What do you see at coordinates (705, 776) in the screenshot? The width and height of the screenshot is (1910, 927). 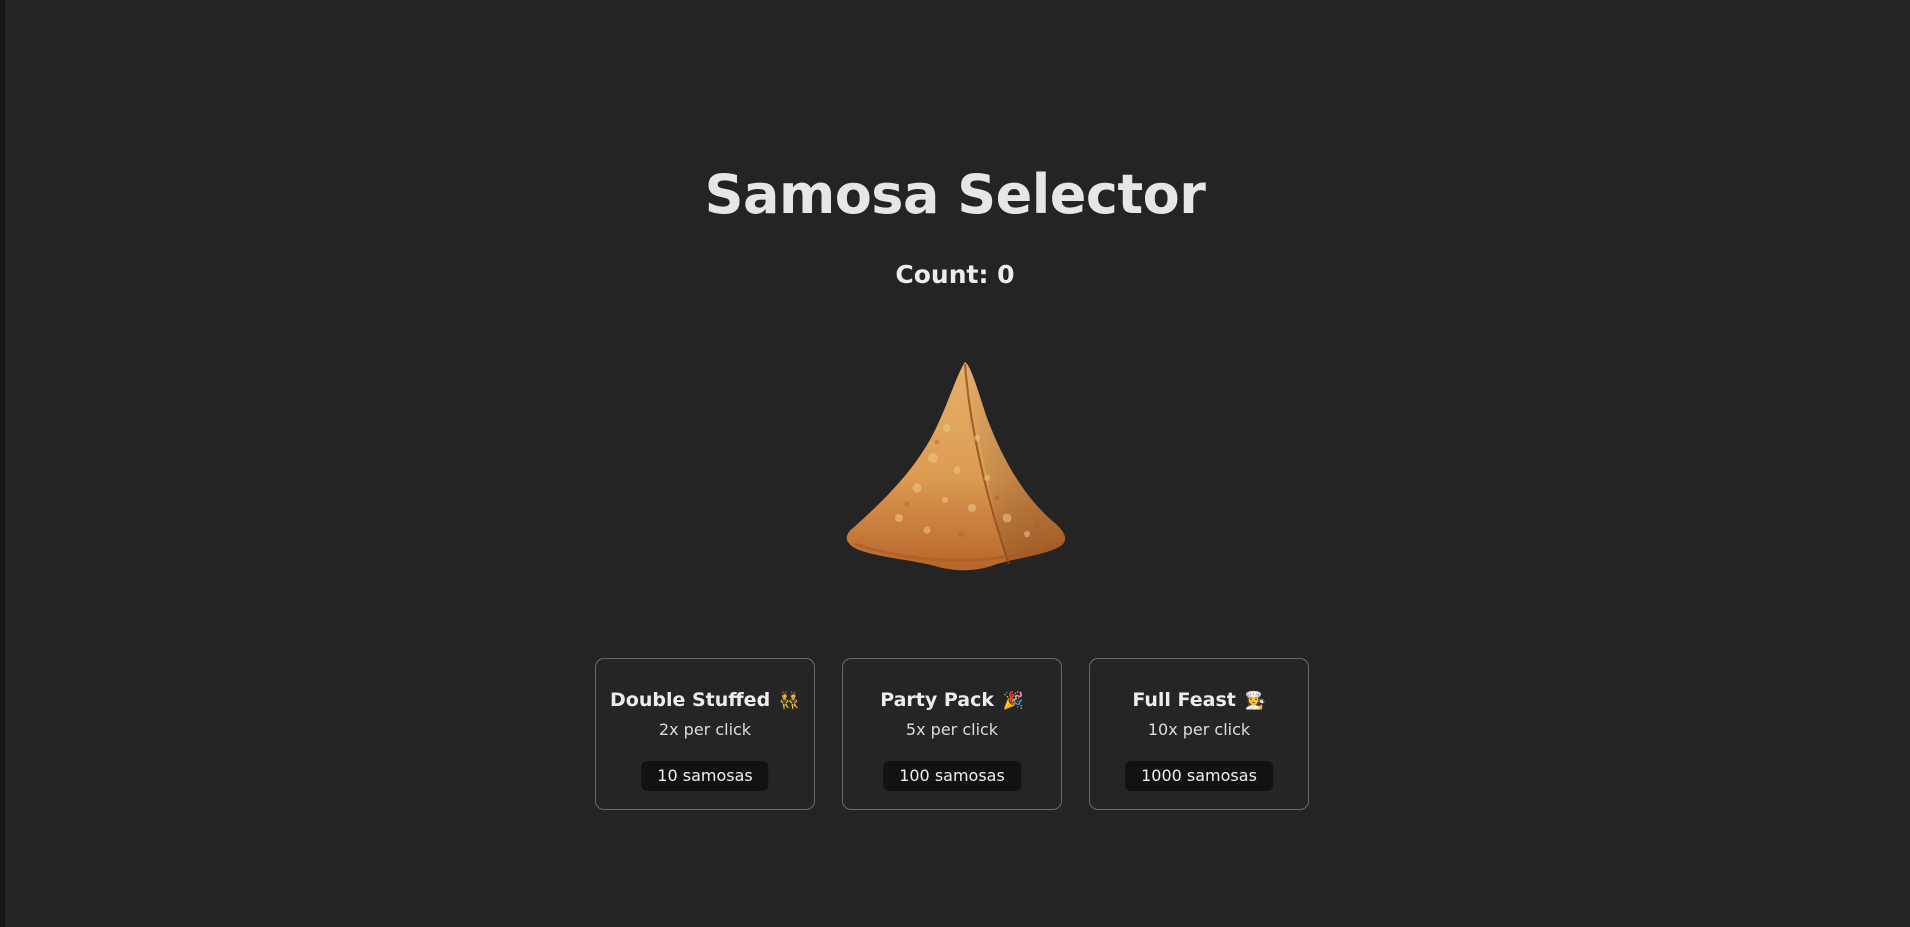 I see `upgrade-cost-badge: 10 samosas` at bounding box center [705, 776].